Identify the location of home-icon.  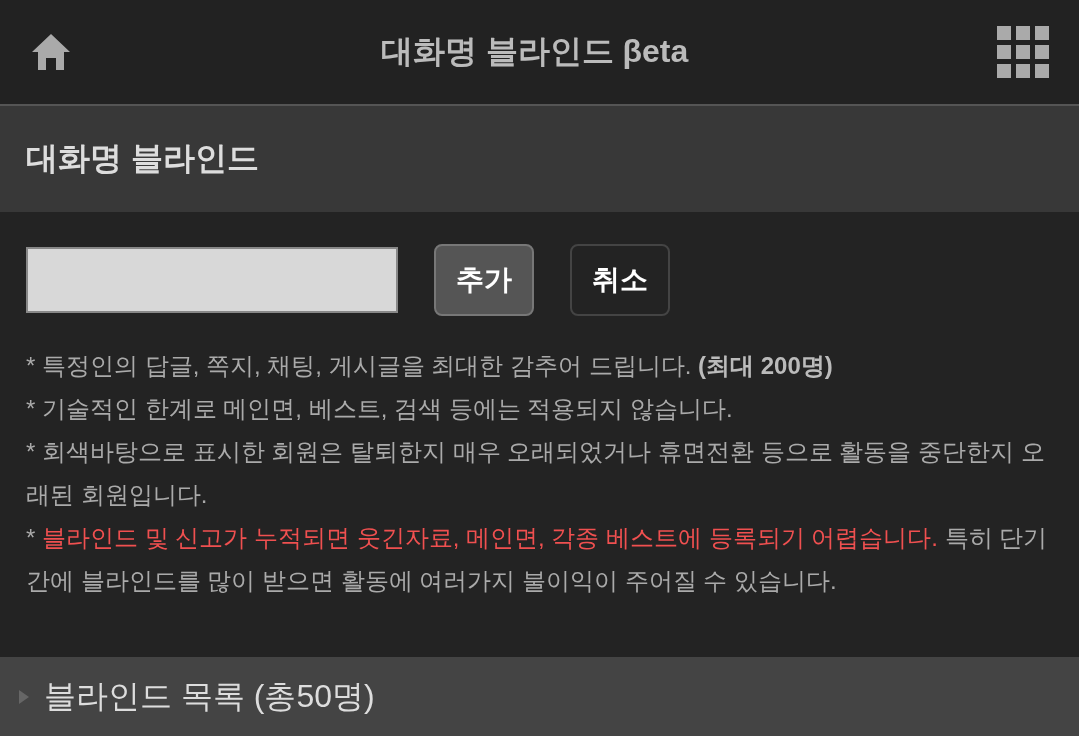
(51, 52).